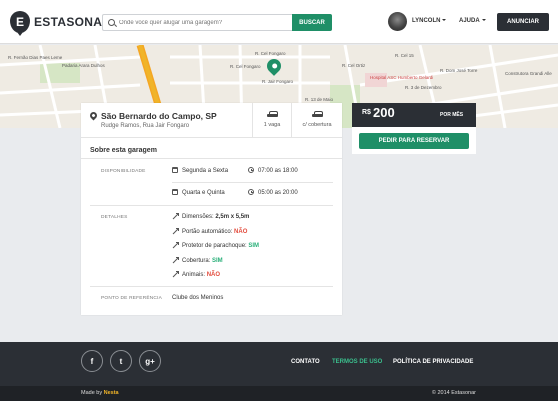 The image size is (558, 401). I want to click on details-label: DETALHES, so click(114, 217).